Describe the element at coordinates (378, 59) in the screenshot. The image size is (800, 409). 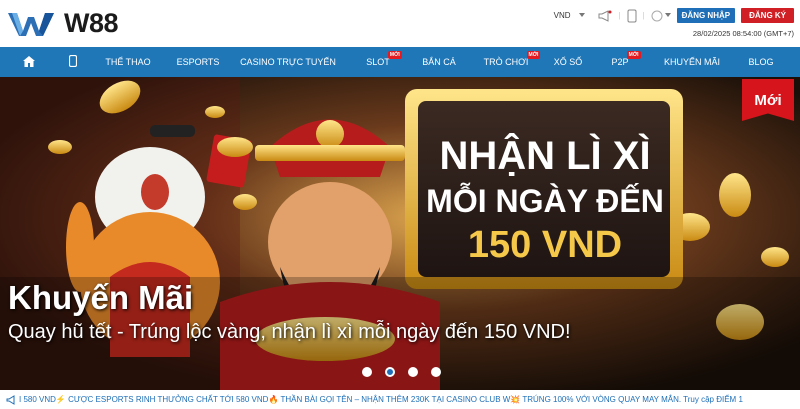
I see `nav-slot: SLOT MỚI` at that location.